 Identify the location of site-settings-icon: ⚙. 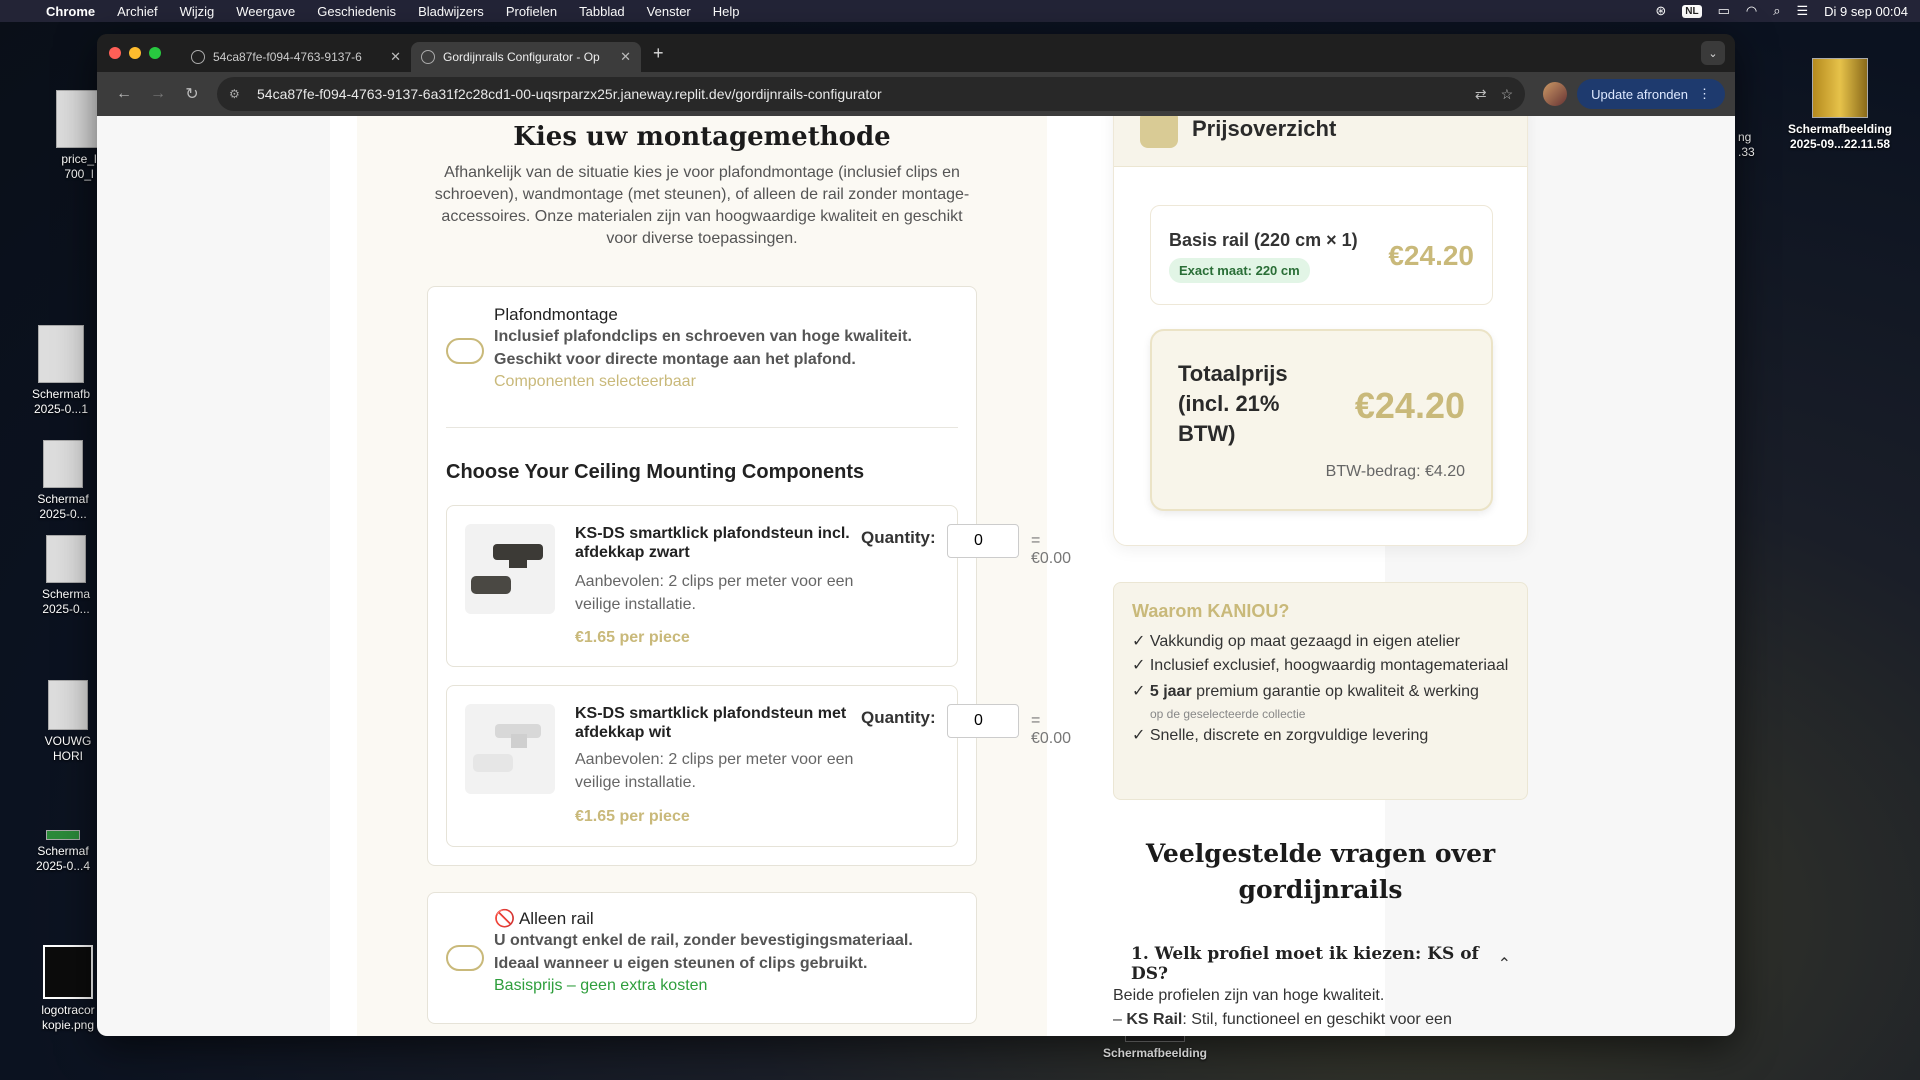
(238, 94).